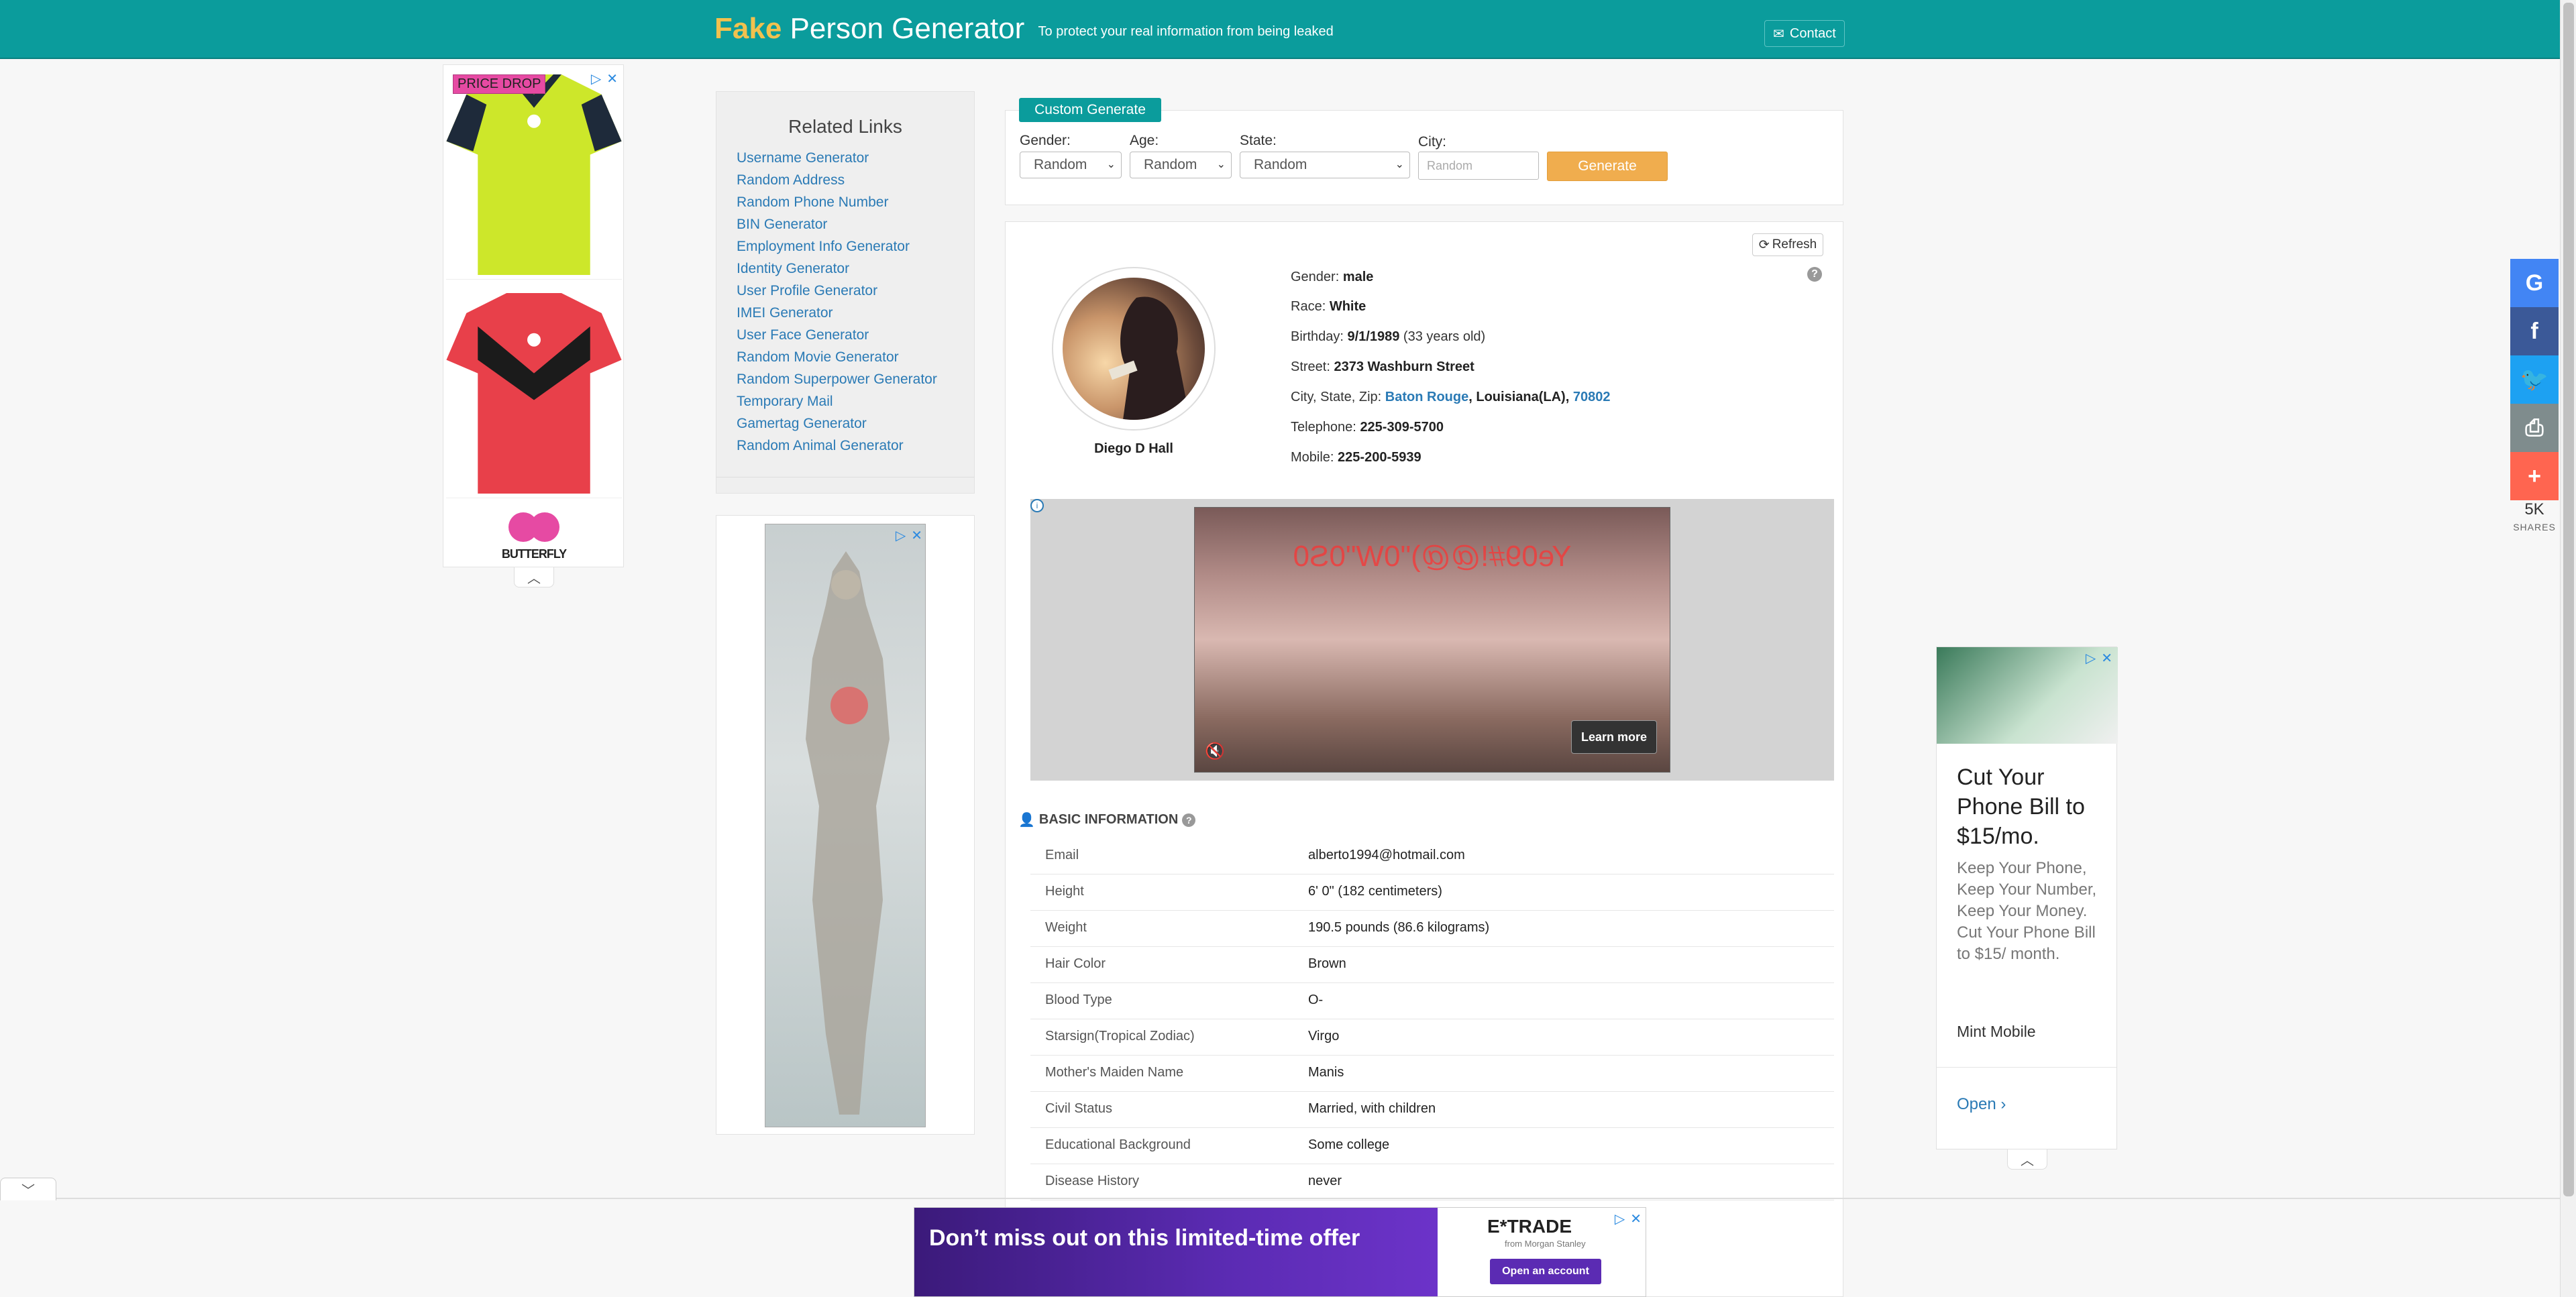 The image size is (2576, 1297). What do you see at coordinates (2003, 1104) in the screenshot?
I see `chevron-right-icon: ›` at bounding box center [2003, 1104].